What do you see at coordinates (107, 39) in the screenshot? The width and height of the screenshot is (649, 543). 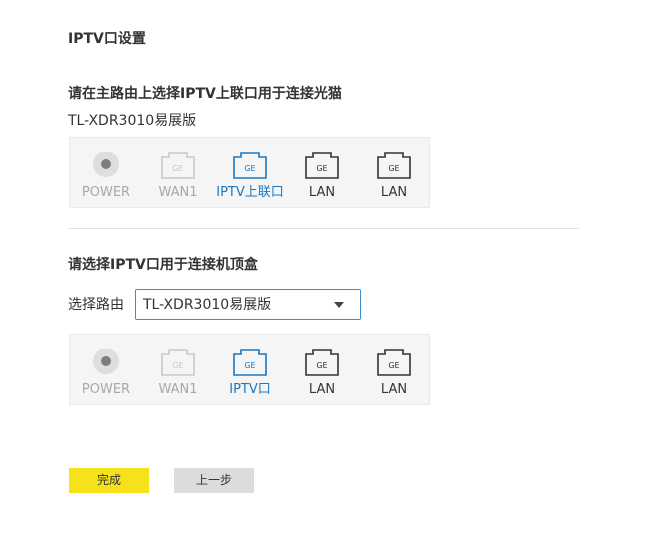 I see `page-title: IPTV口设置` at bounding box center [107, 39].